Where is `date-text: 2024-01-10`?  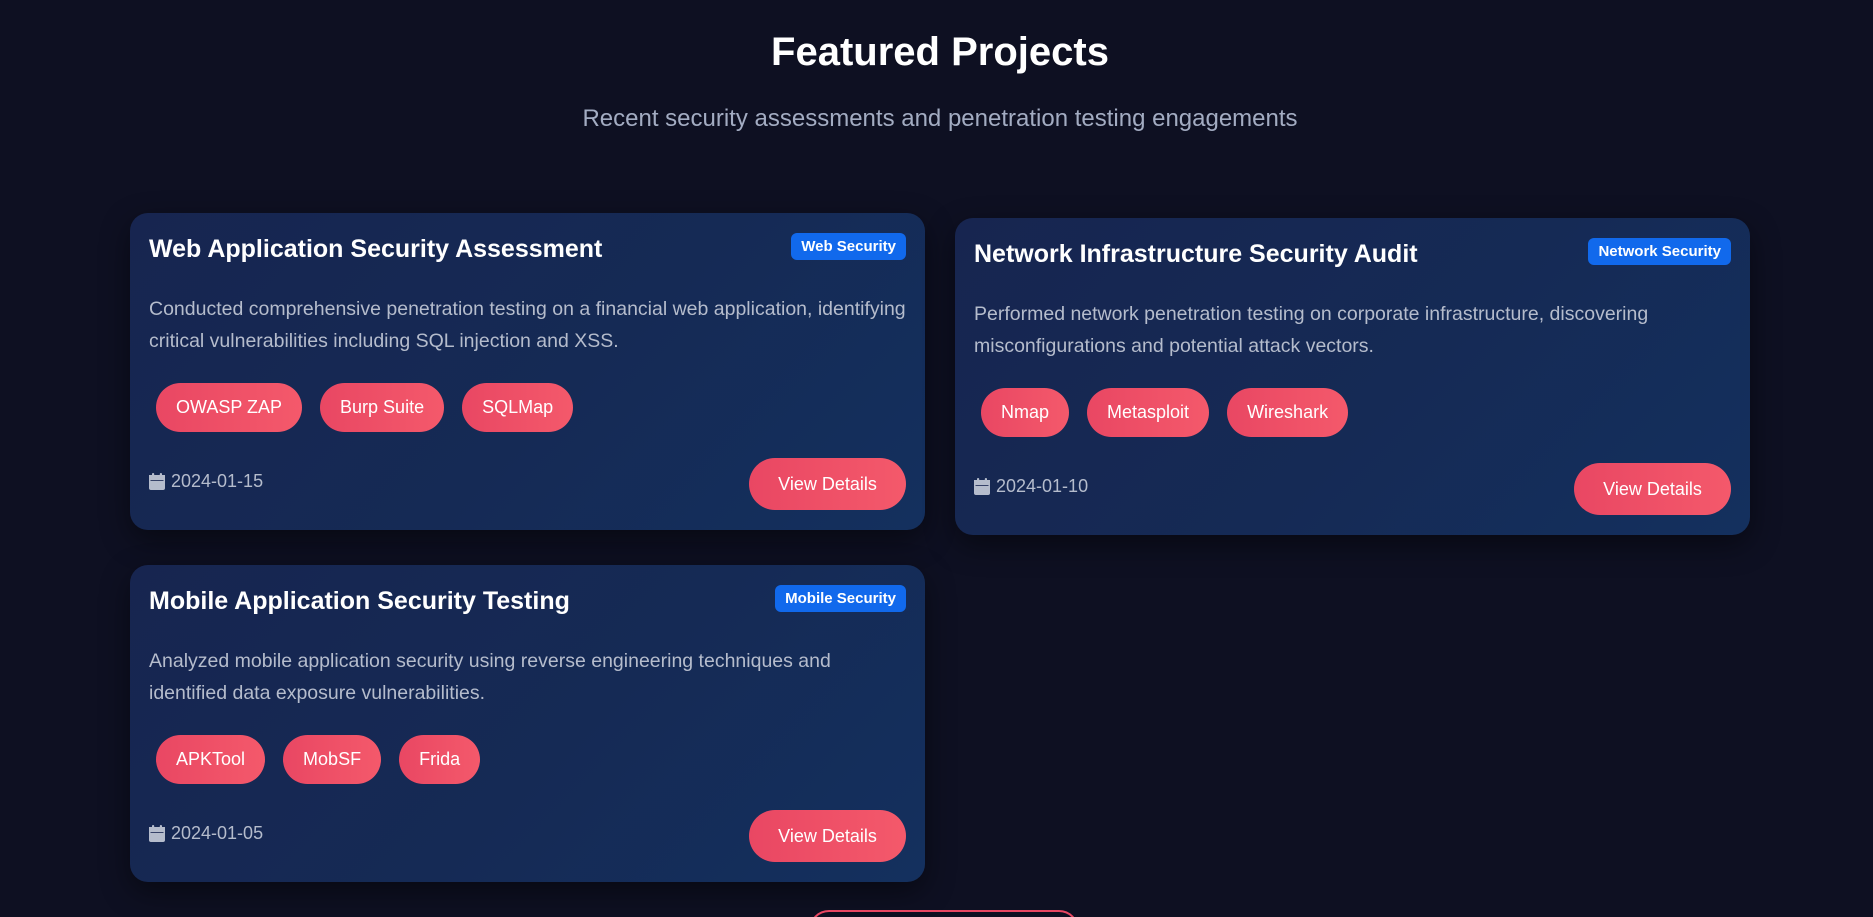 date-text: 2024-01-10 is located at coordinates (1042, 486).